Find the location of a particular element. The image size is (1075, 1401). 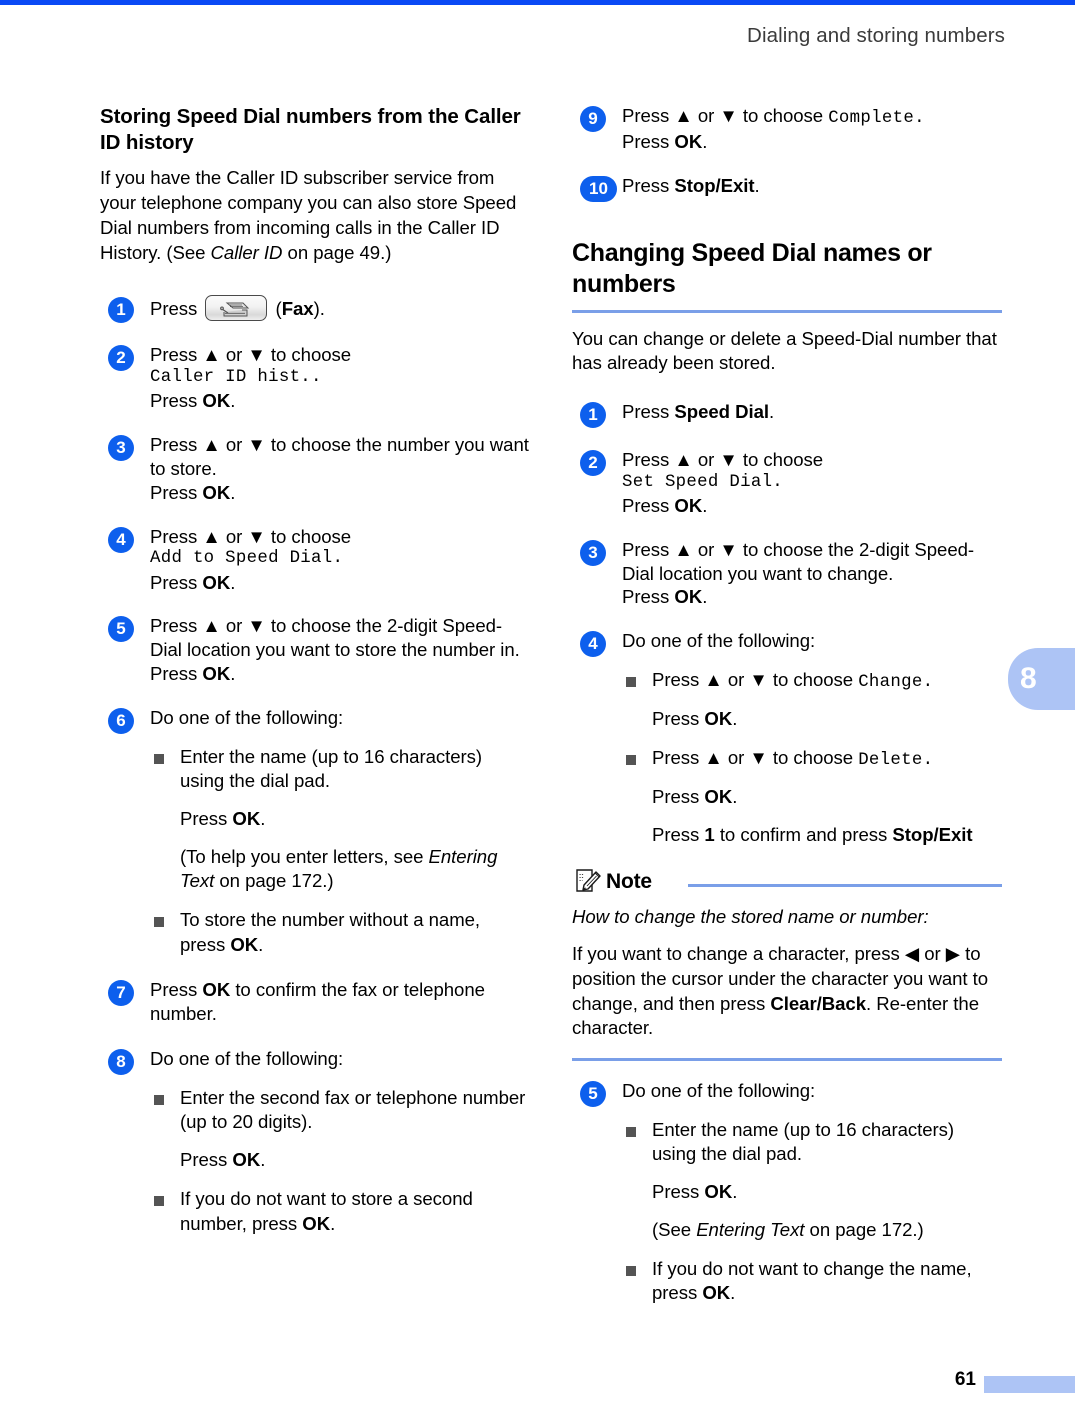

note-header-rule is located at coordinates (845, 886).